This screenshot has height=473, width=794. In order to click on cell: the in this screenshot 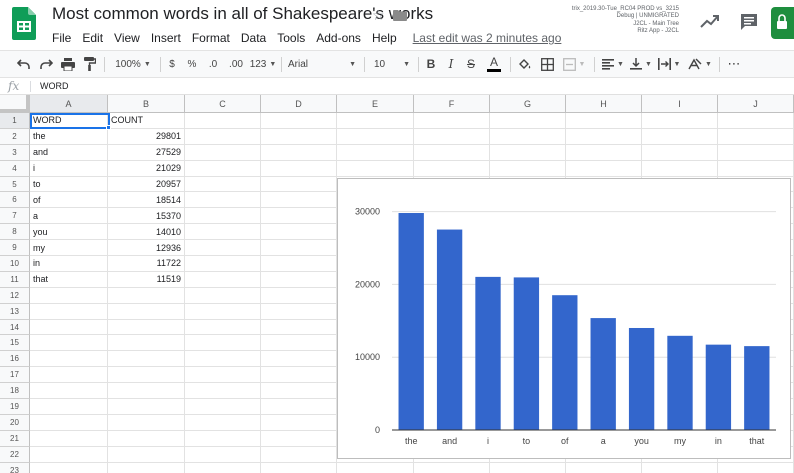, I will do `click(69, 136)`.